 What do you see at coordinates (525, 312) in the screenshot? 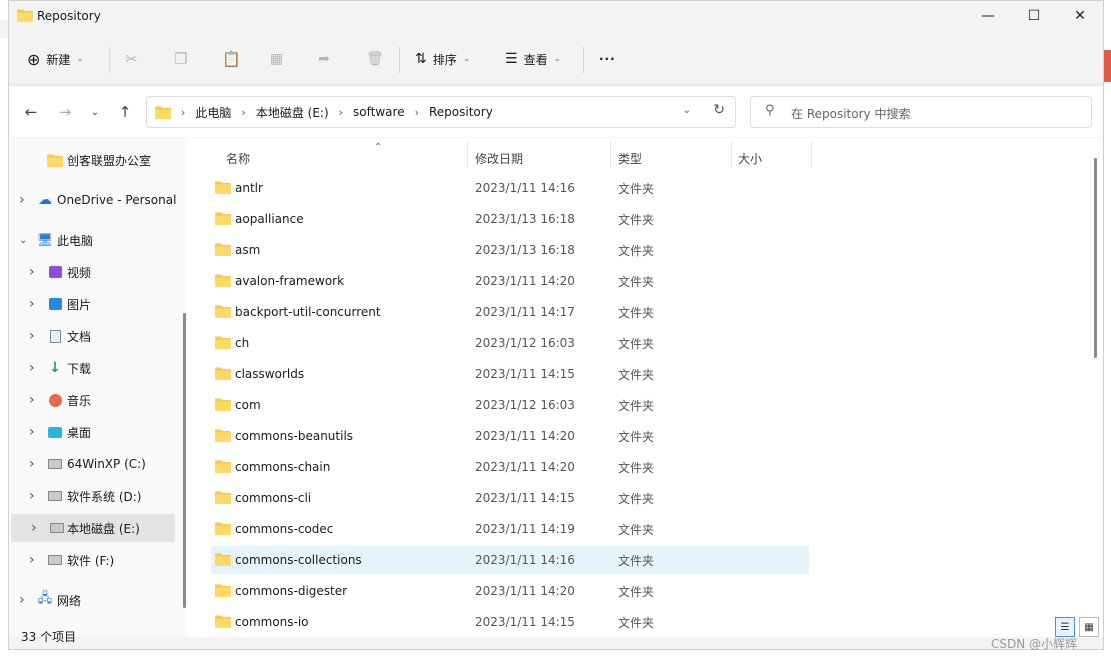
I see `file-date: 2023/1/11 14:17` at bounding box center [525, 312].